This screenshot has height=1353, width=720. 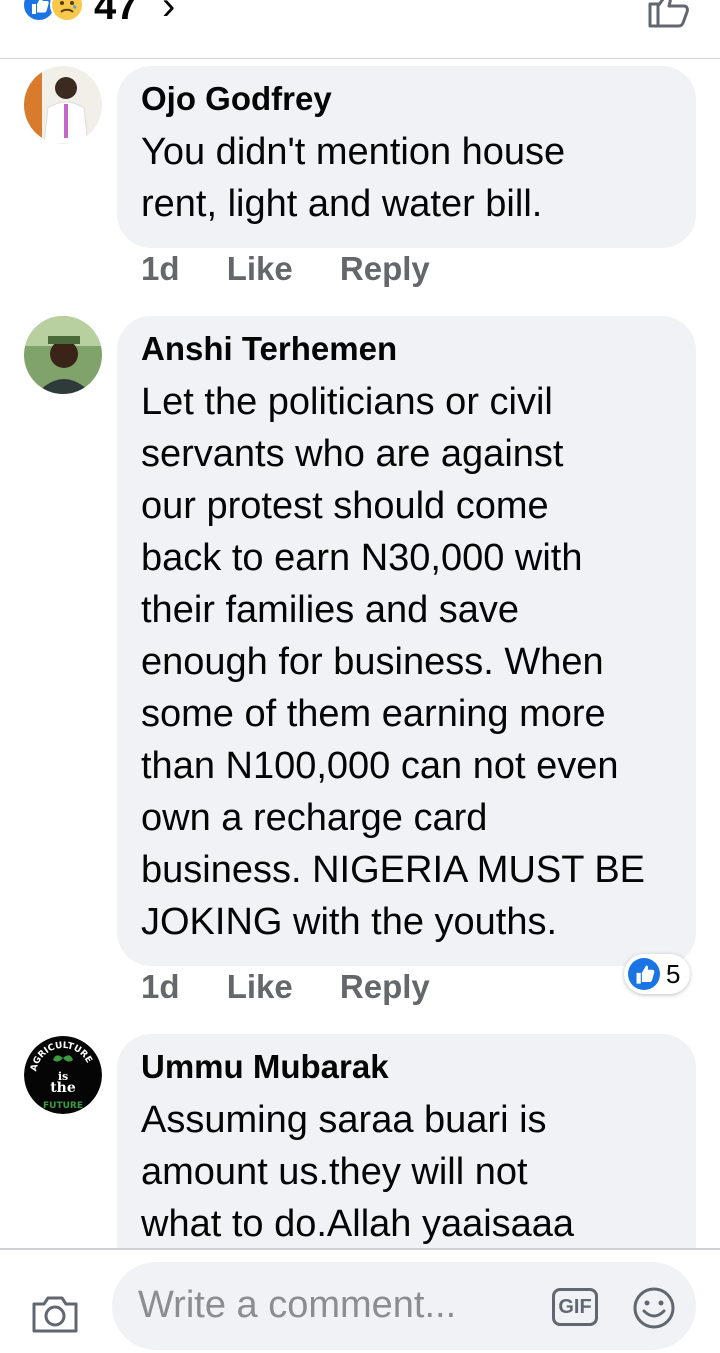 What do you see at coordinates (360, 29) in the screenshot?
I see `reactions-bar: 47 ›` at bounding box center [360, 29].